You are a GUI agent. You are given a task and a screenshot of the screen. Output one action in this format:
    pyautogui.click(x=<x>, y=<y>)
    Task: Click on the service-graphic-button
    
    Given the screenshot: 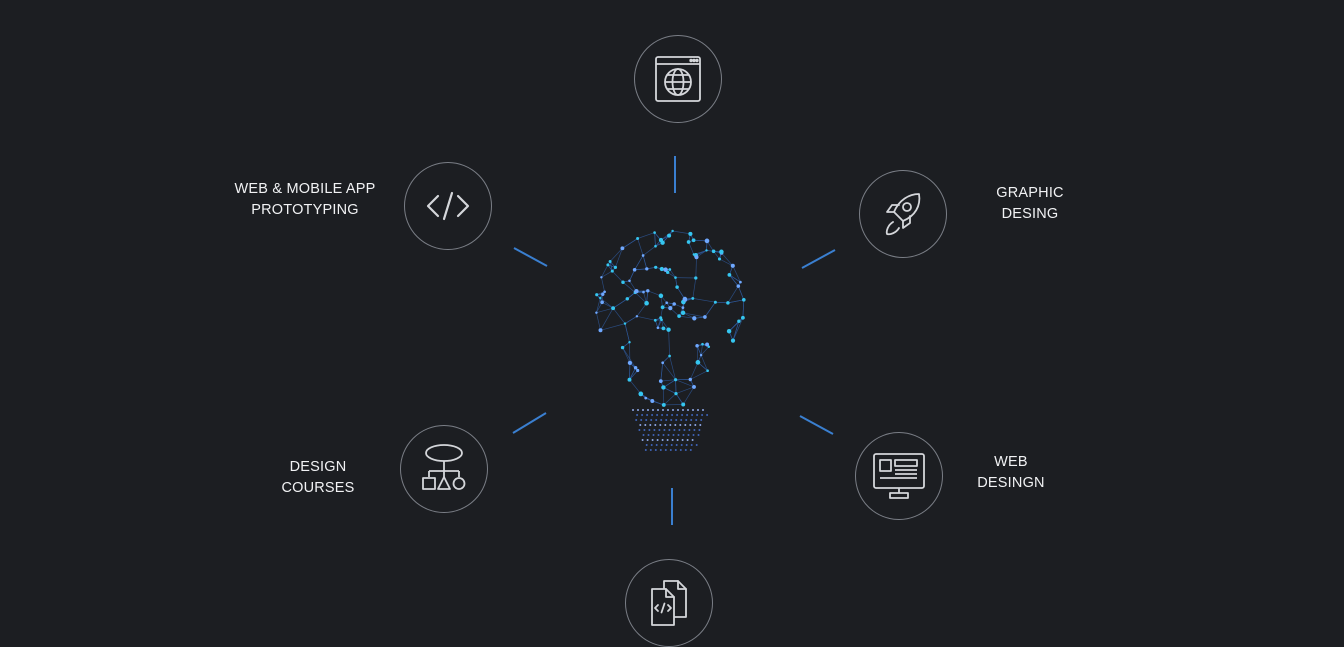 What is the action you would take?
    pyautogui.click(x=903, y=214)
    